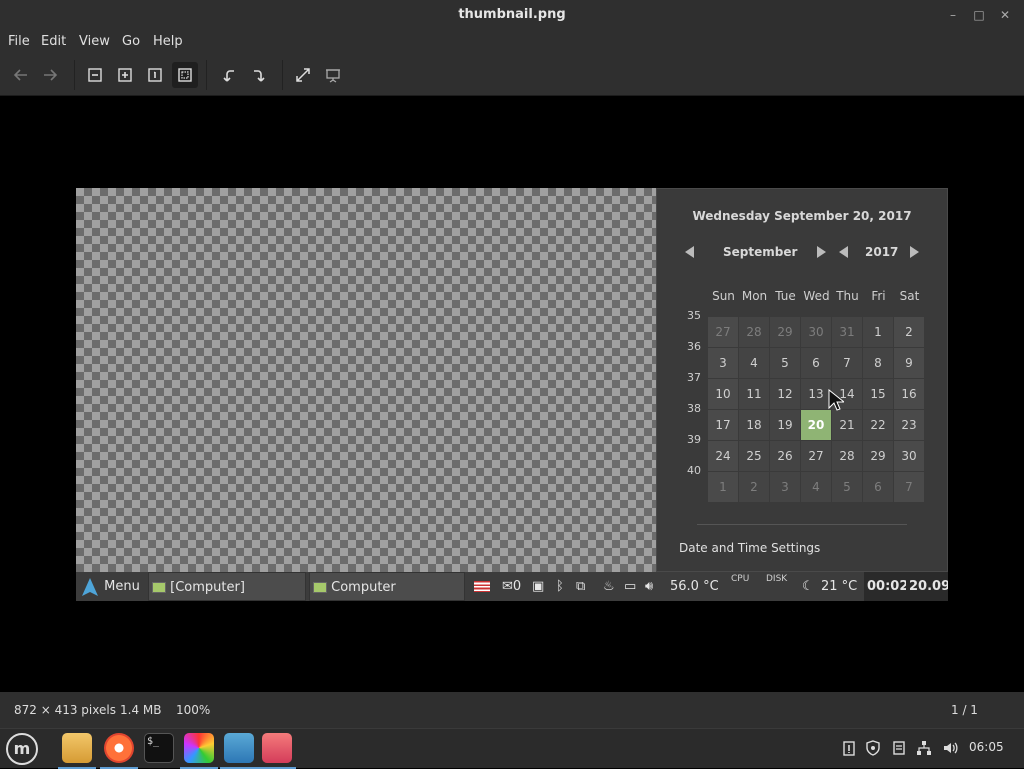 The width and height of the screenshot is (1024, 769). Describe the element at coordinates (159, 748) in the screenshot. I see `terminal-icon: $_` at that location.